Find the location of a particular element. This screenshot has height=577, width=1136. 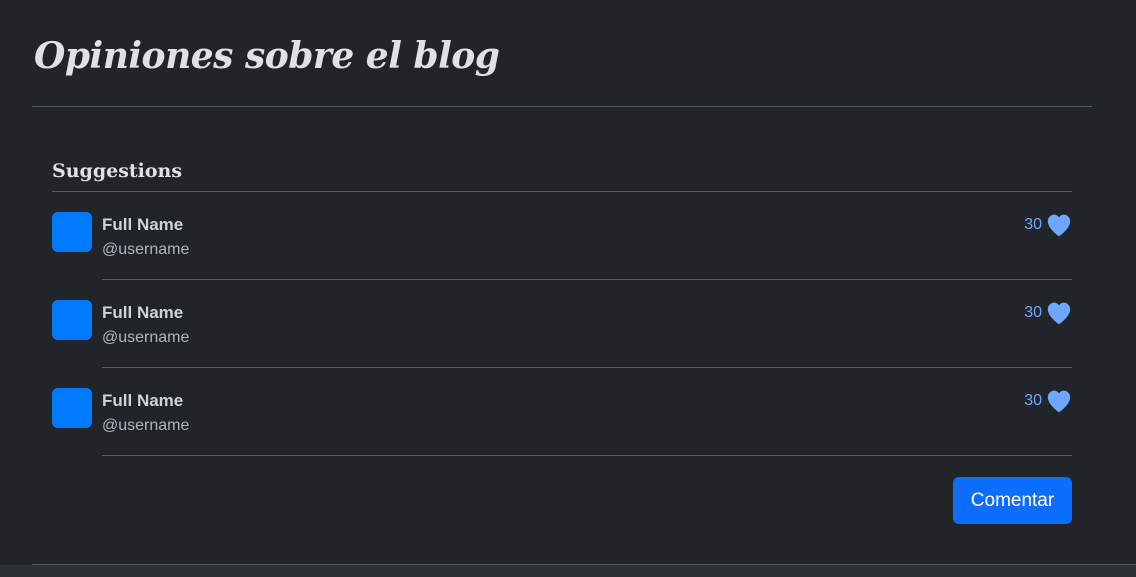

comment-button: Comentar is located at coordinates (1012, 500).